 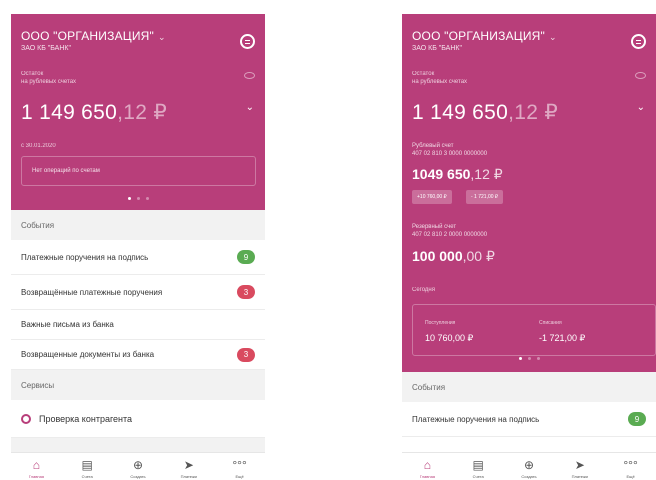 I want to click on count-badge: 9, so click(x=637, y=419).